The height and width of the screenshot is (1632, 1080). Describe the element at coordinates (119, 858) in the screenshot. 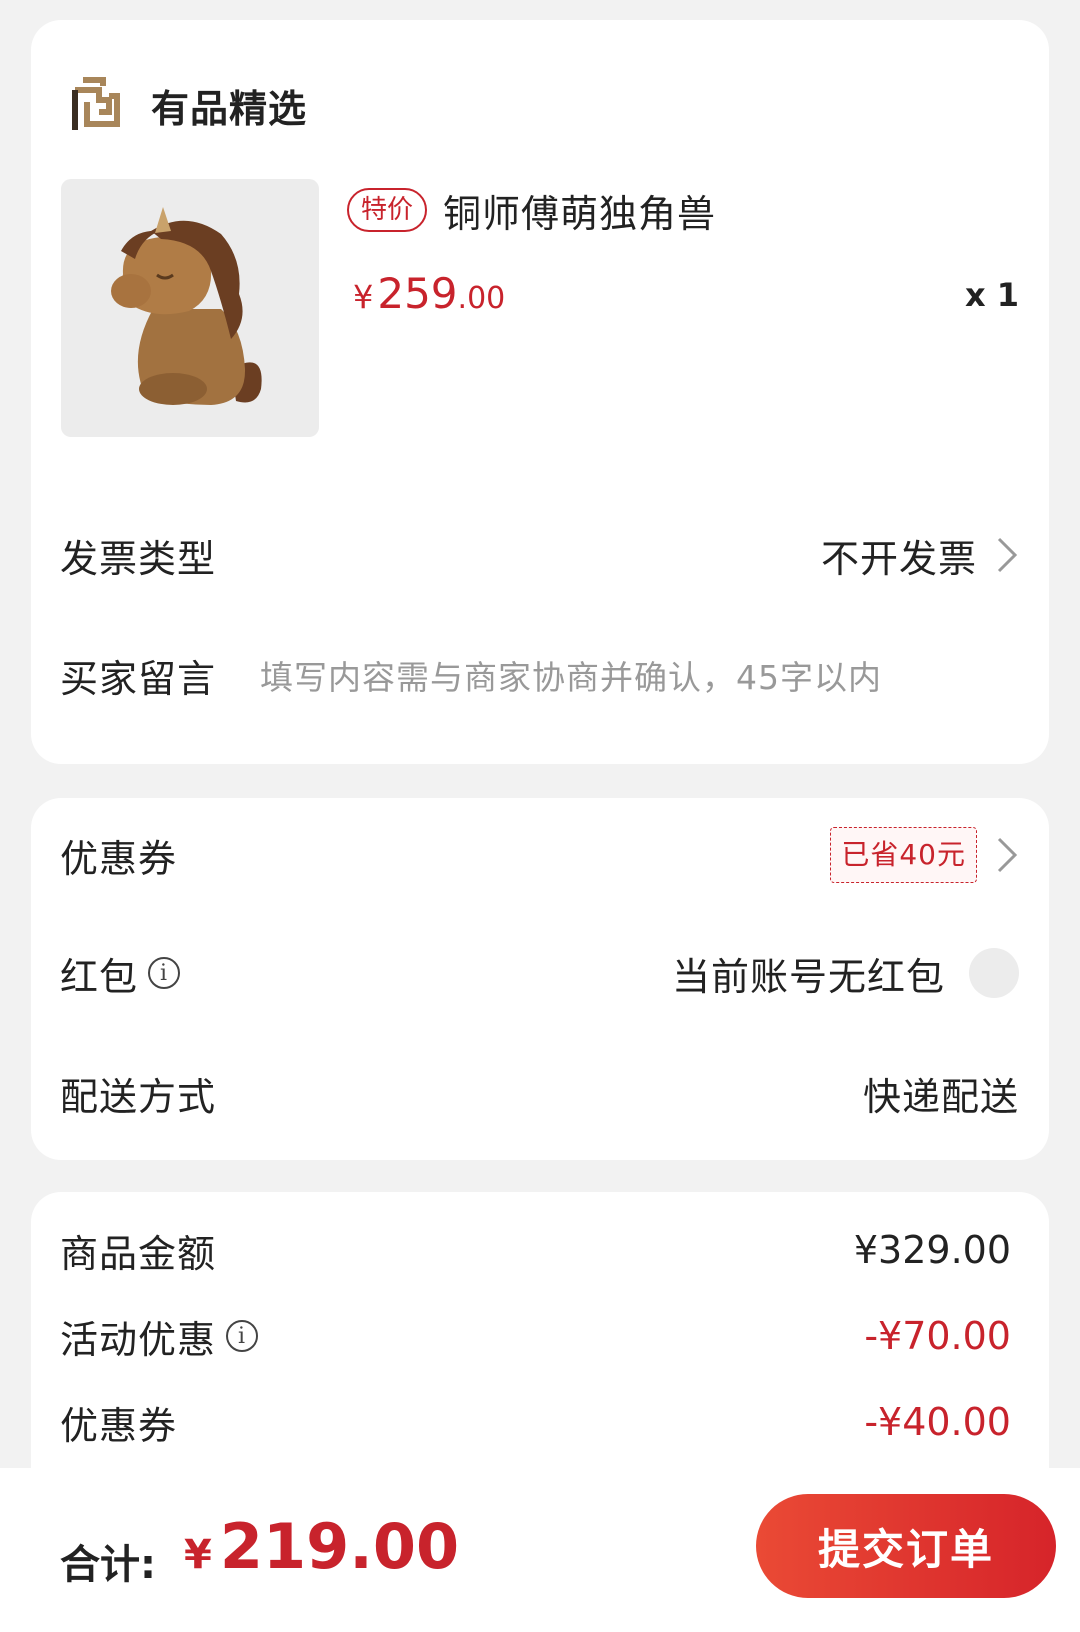

I see `coupon-label: 优惠券` at that location.